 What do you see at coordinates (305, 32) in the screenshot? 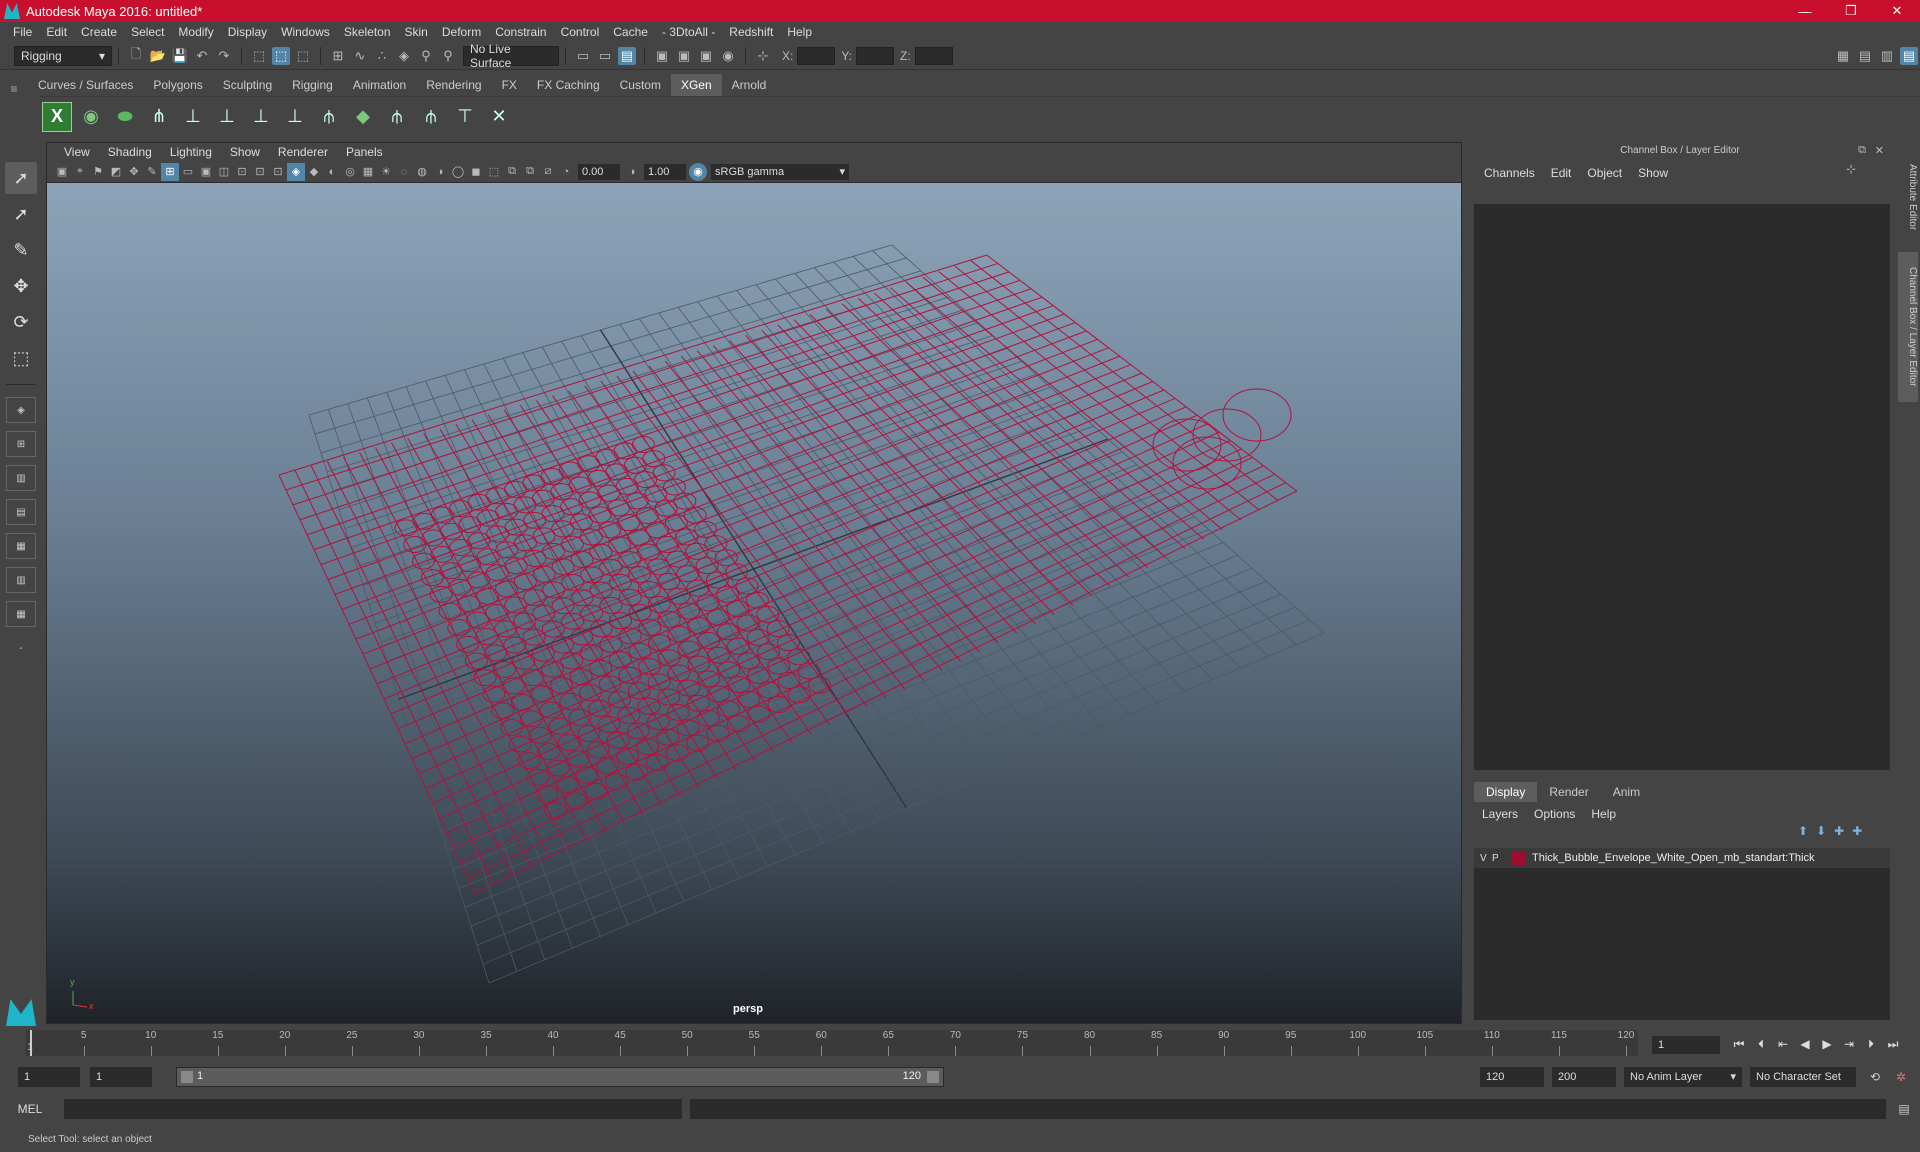
I see `menu-windows: Windows` at bounding box center [305, 32].